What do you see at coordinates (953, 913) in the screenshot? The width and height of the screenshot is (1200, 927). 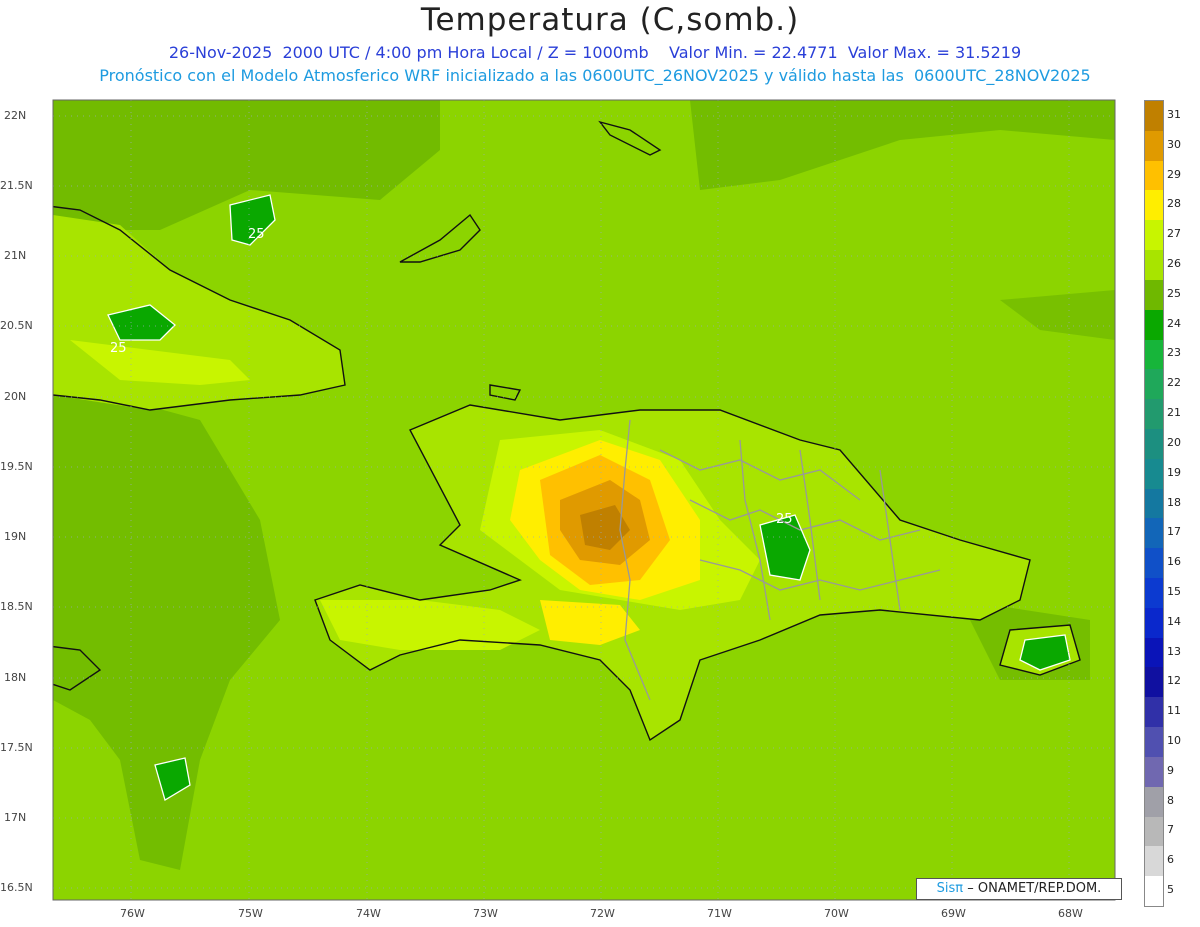 I see `lon-label: 69W` at bounding box center [953, 913].